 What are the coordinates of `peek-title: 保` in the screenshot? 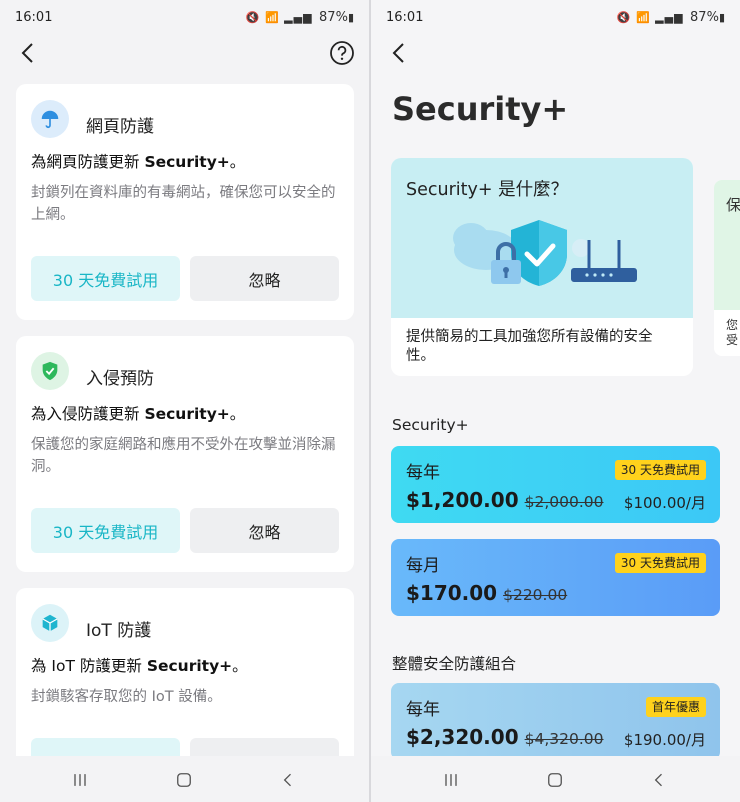 It's located at (733, 205).